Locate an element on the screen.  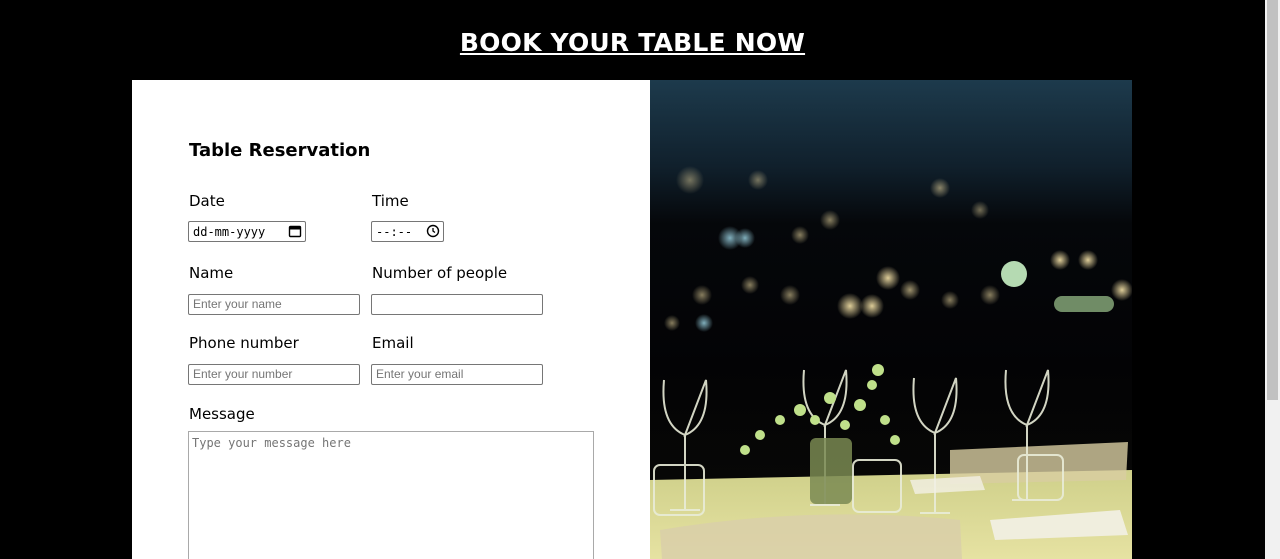
page-scrollbar is located at coordinates (1272, 279).